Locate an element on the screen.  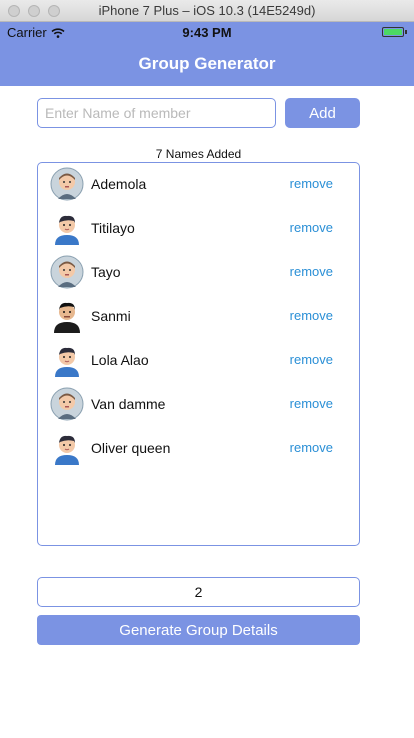
status-bar: Carrier 9:43 PM is located at coordinates (207, 32).